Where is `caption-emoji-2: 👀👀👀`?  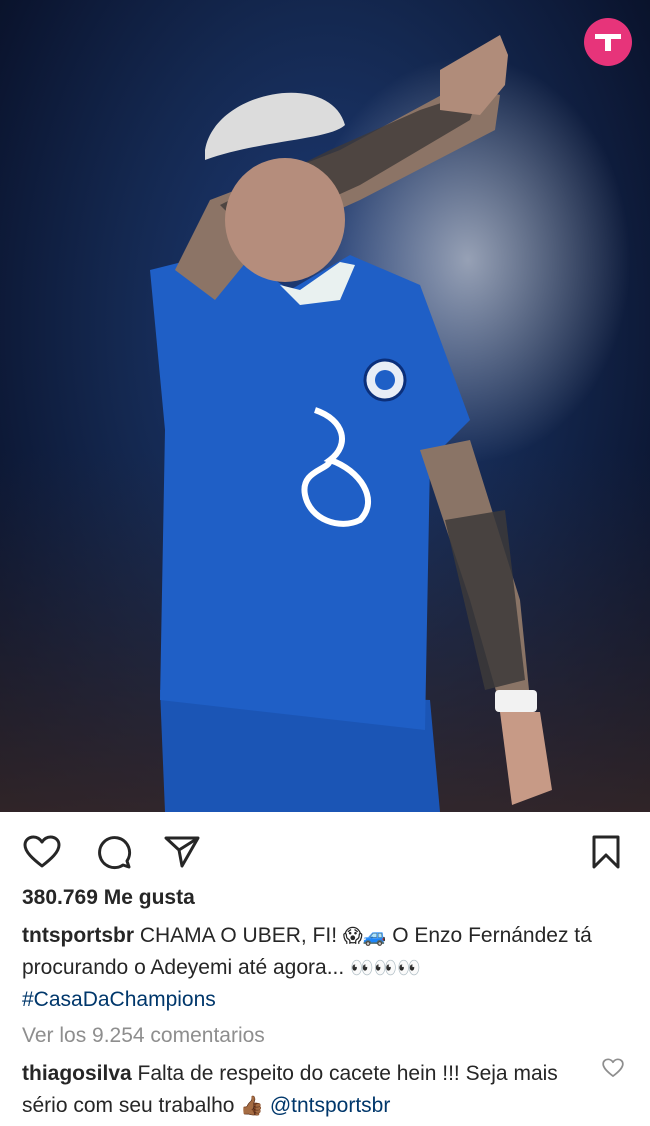 caption-emoji-2: 👀👀👀 is located at coordinates (386, 968).